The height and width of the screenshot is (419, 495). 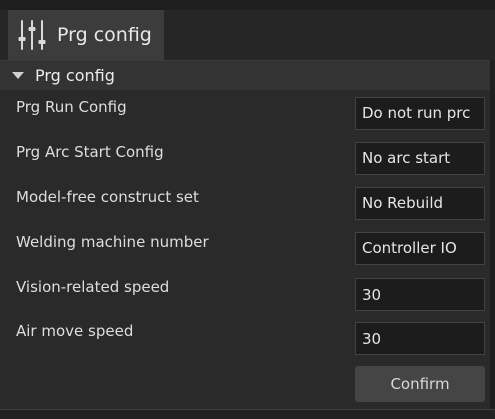 I want to click on label-prg-arc-start-config: Prg Arc Start Config, so click(x=90, y=152).